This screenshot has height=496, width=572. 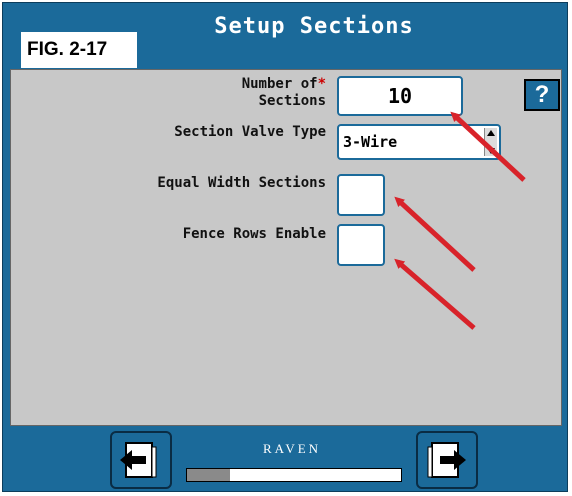 I want to click on figure-label: FIG. 2-17, so click(x=79, y=50).